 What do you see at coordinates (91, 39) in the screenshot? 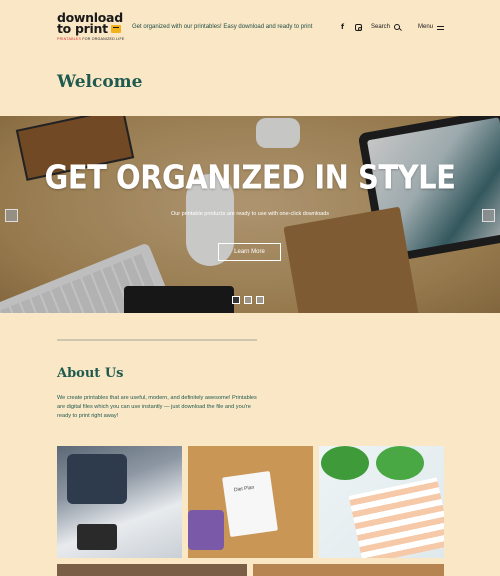
I see `logo-tagline: PRINTABLES FOR ORGANIZED LIFE` at bounding box center [91, 39].